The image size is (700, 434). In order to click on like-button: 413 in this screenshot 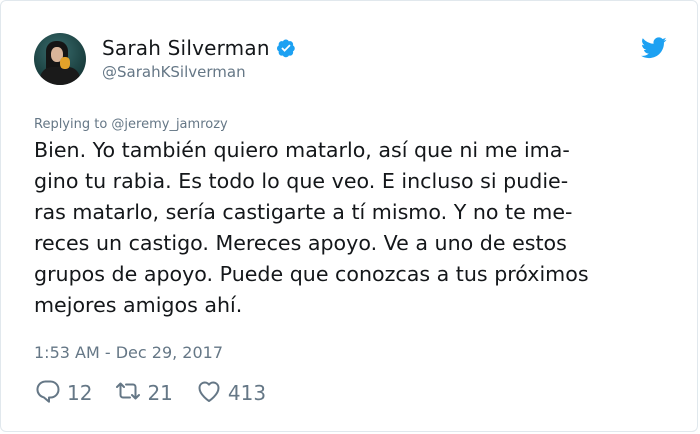, I will do `click(230, 393)`.